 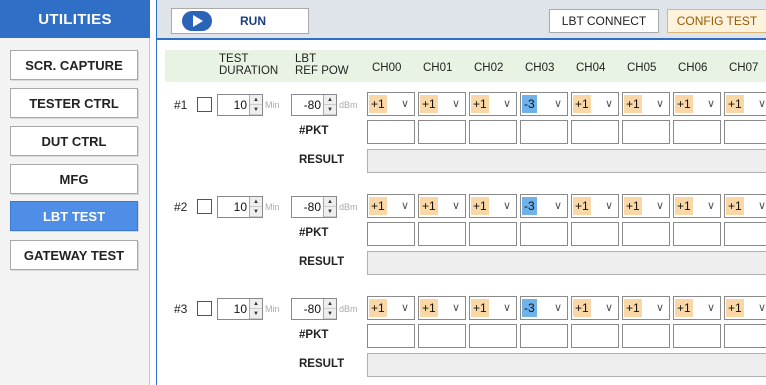 What do you see at coordinates (322, 65) in the screenshot?
I see `lbt-ref-pow-header: LBT REF POW` at bounding box center [322, 65].